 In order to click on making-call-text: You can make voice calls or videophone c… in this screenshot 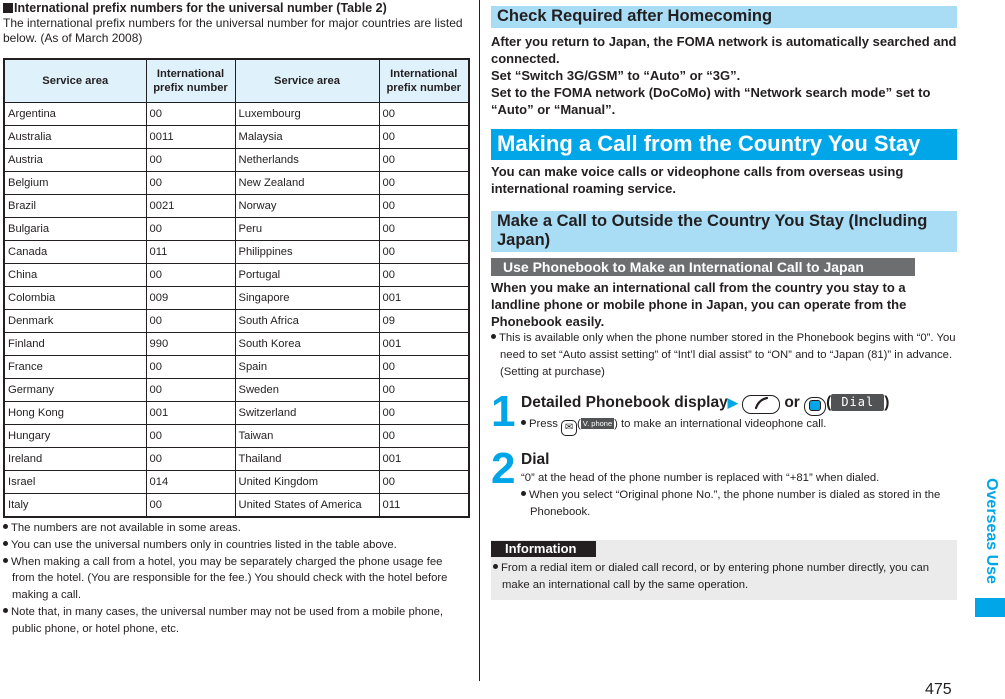, I will do `click(697, 180)`.